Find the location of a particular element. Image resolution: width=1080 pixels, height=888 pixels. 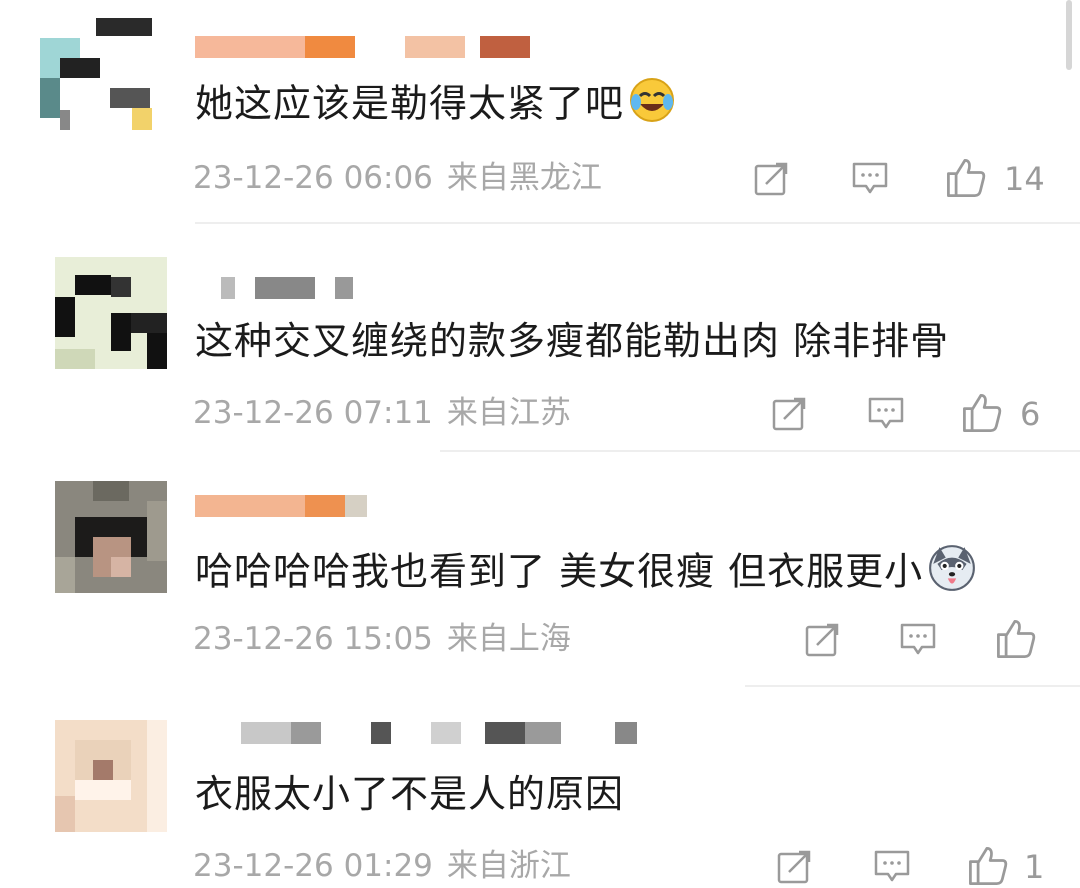

comment-date: 23-12-26 01:29 is located at coordinates (313, 866).